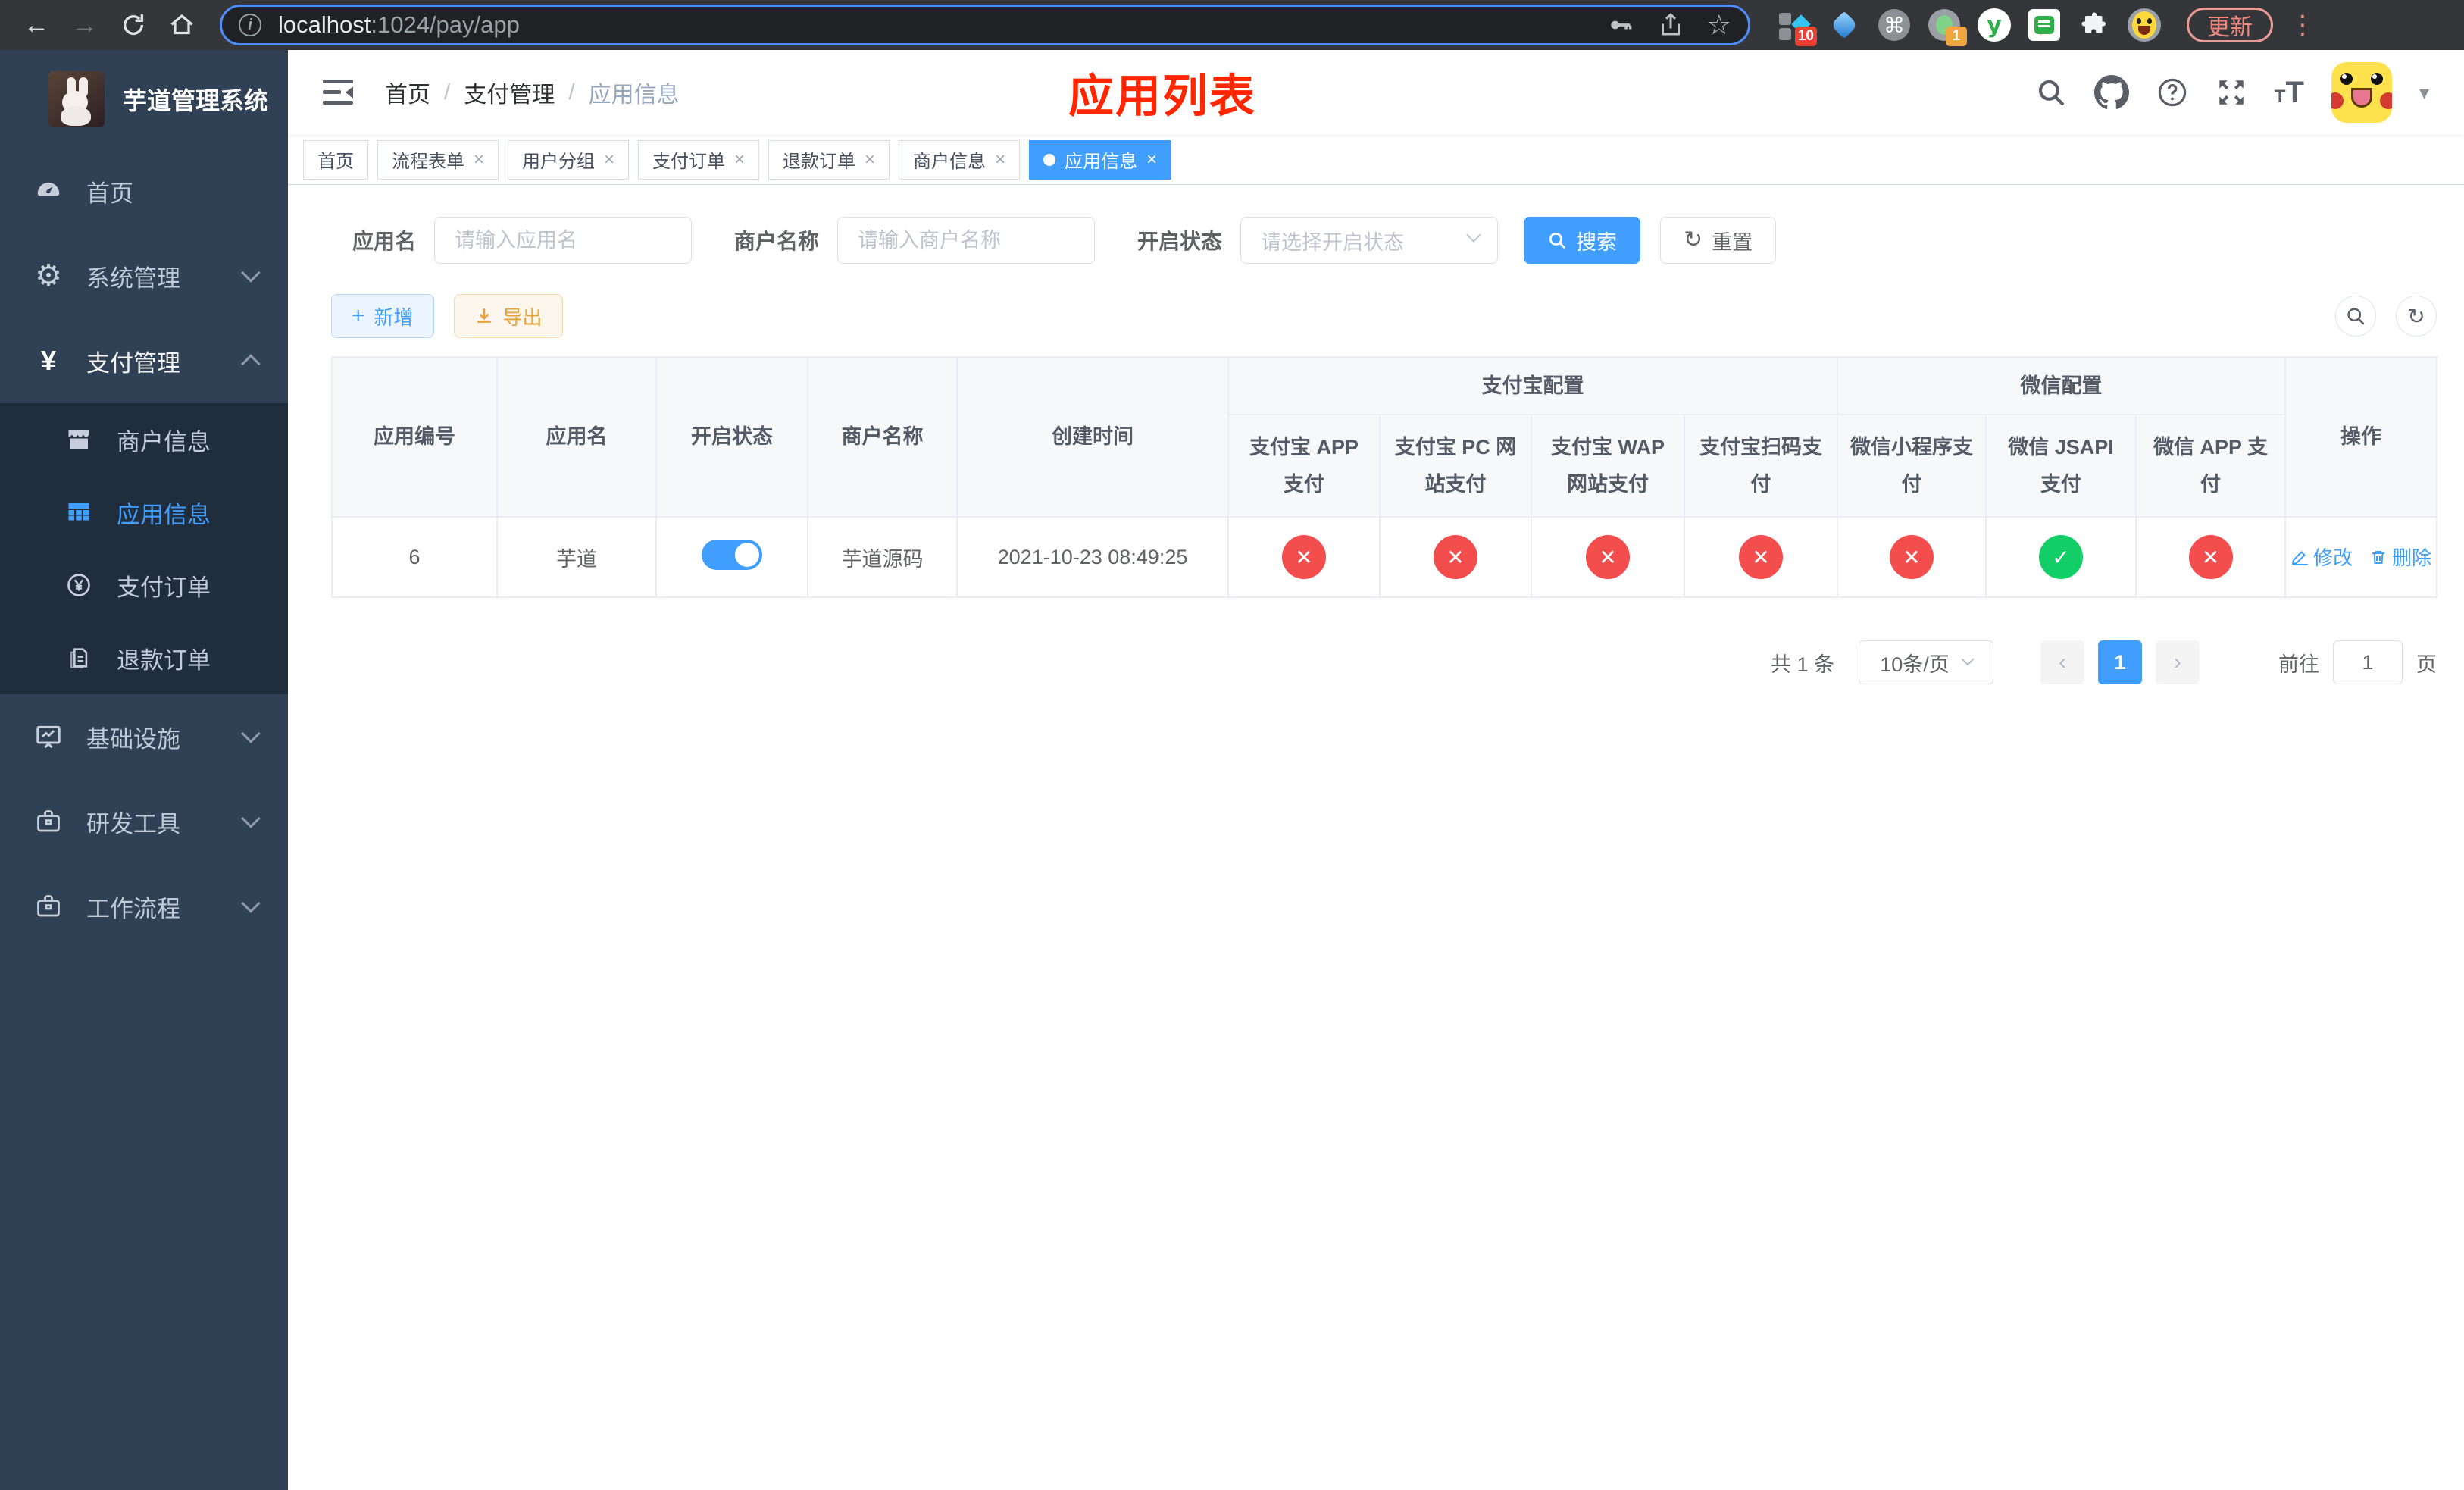  I want to click on cell-channel-alipay-wap: ✕, so click(1608, 558).